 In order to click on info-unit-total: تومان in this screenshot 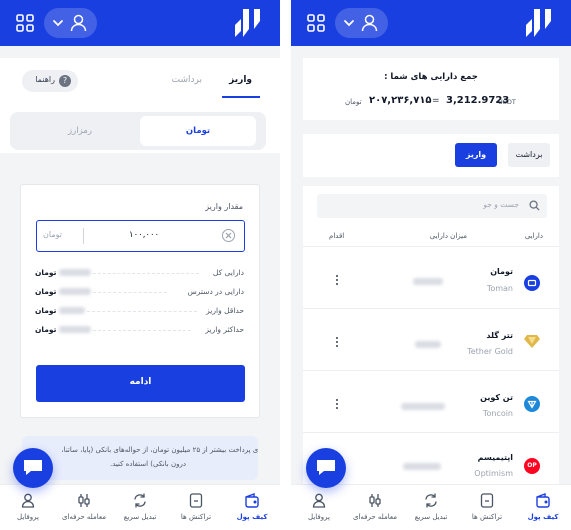, I will do `click(46, 272)`.